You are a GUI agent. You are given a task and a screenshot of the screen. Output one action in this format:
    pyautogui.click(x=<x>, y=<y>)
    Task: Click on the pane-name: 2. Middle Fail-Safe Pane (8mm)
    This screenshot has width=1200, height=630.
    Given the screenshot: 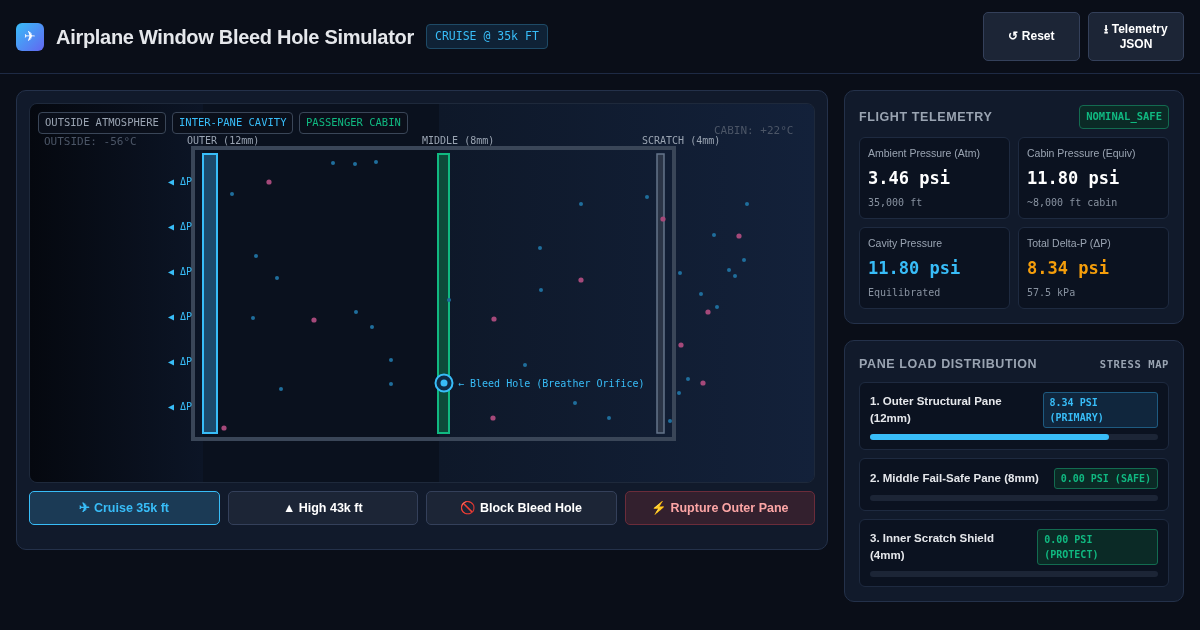 What is the action you would take?
    pyautogui.click(x=954, y=478)
    